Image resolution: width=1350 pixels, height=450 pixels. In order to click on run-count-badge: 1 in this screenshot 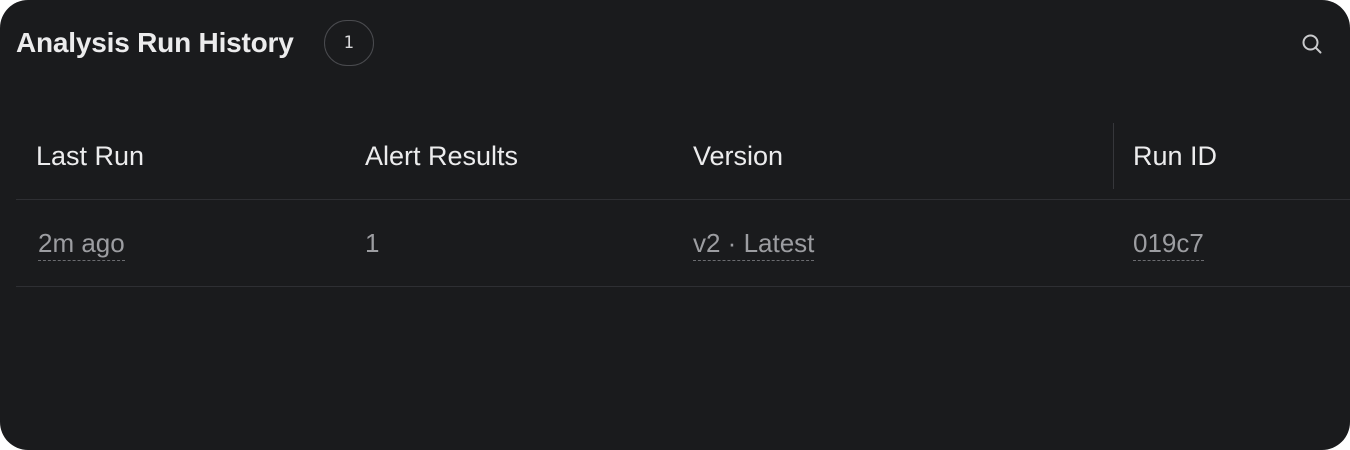, I will do `click(348, 43)`.